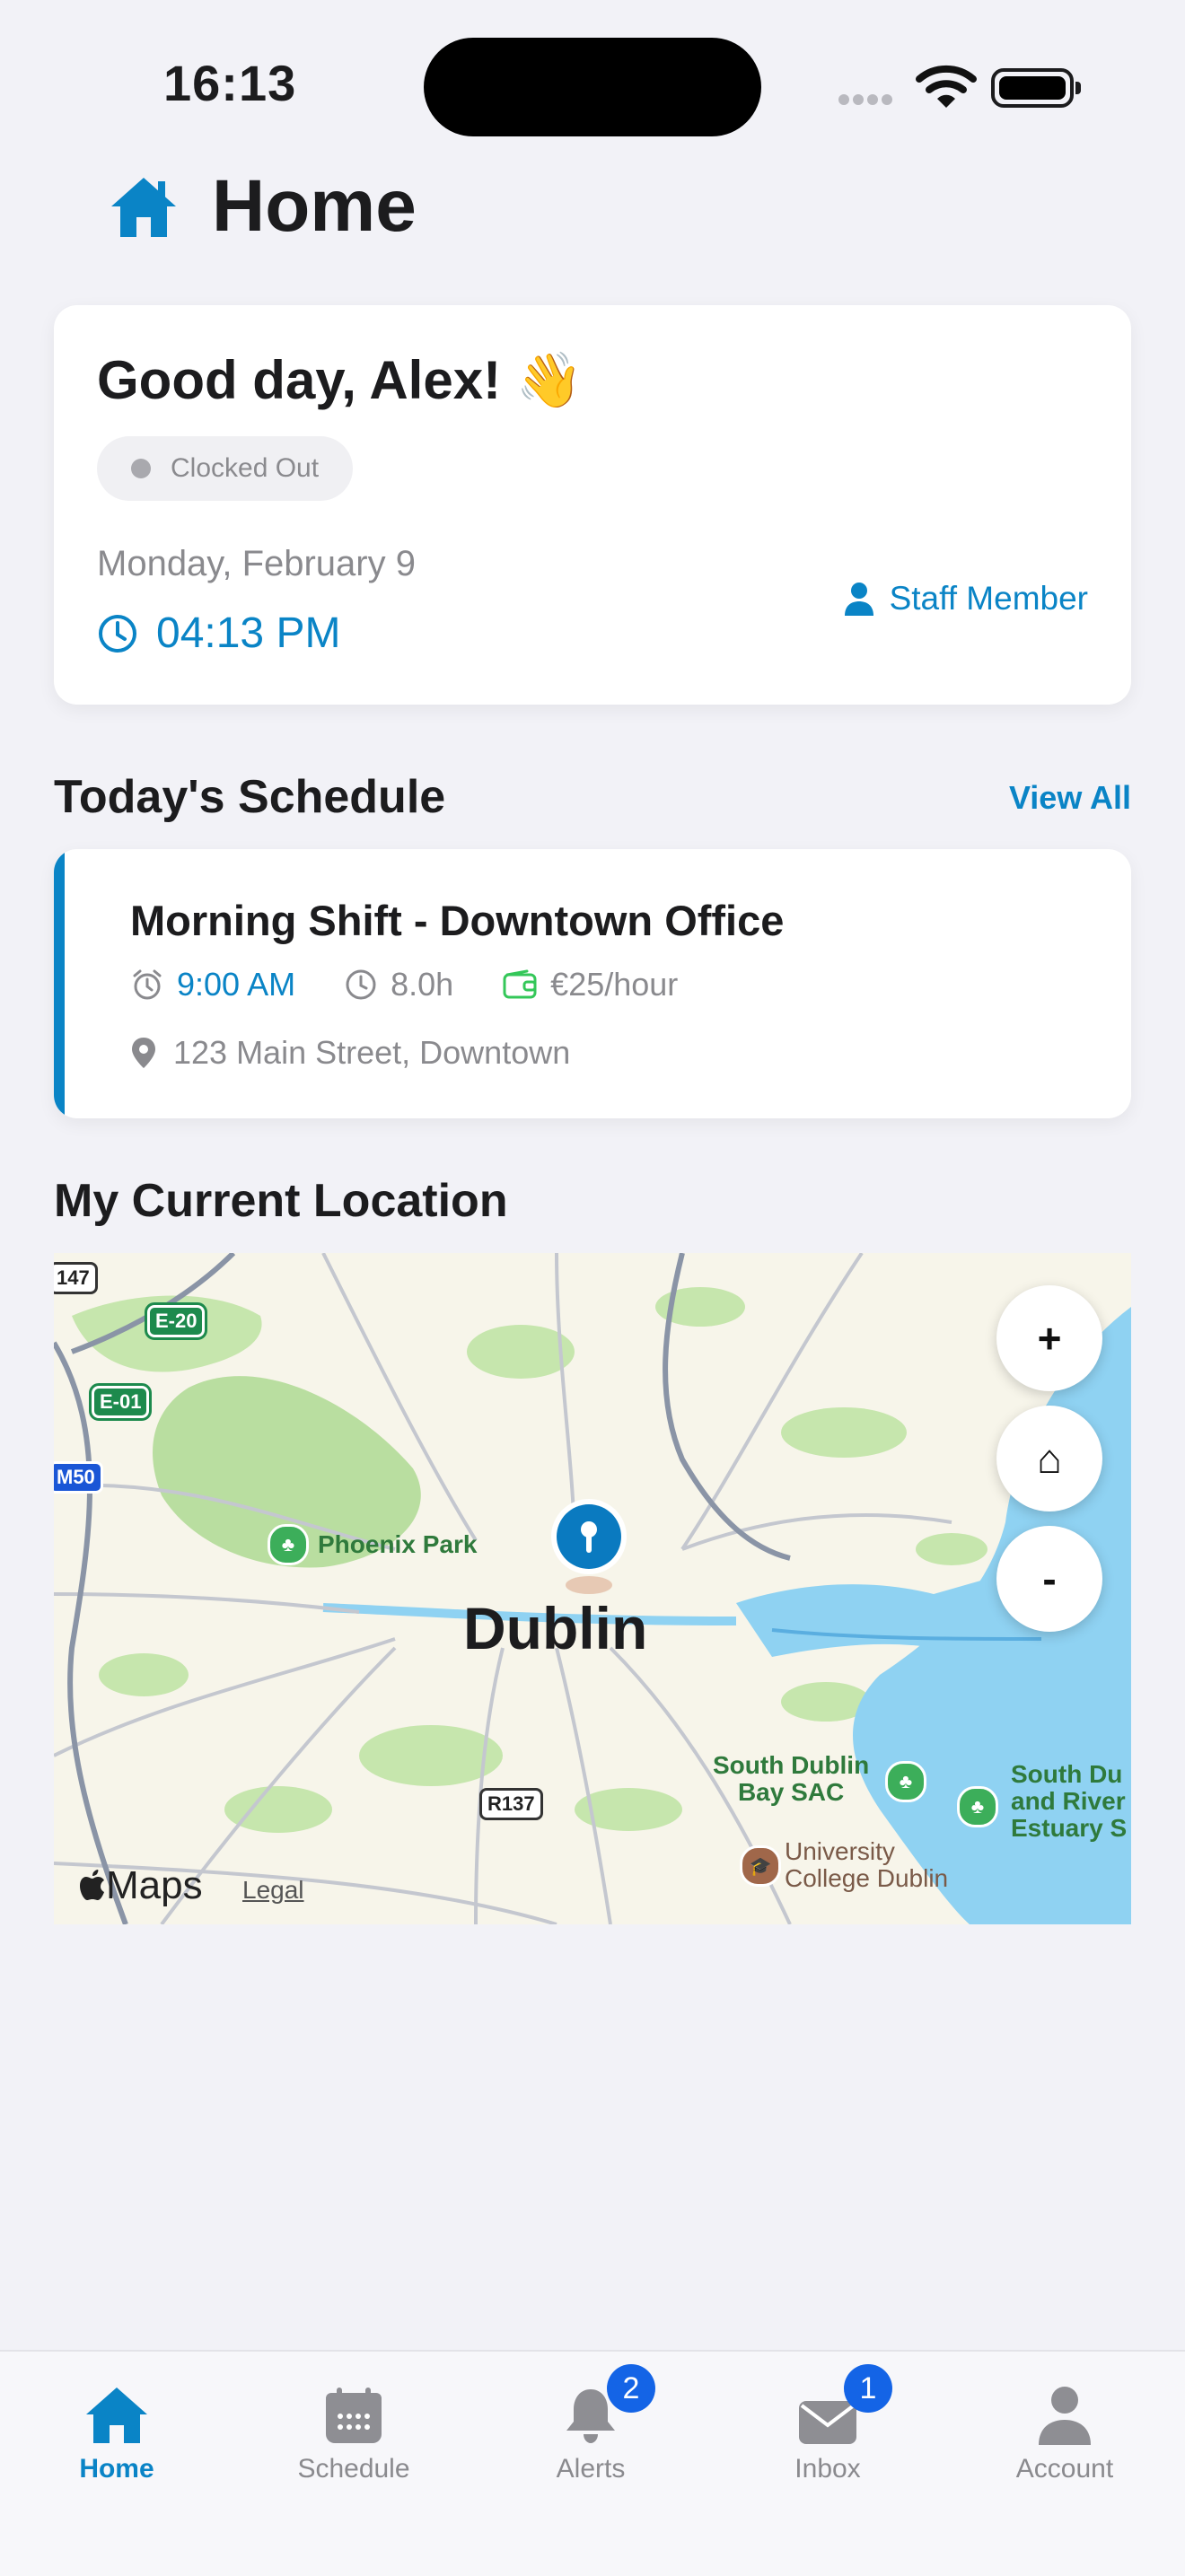  Describe the element at coordinates (457, 920) in the screenshot. I see `shift-title: Morning Shift - Downtown Office` at that location.